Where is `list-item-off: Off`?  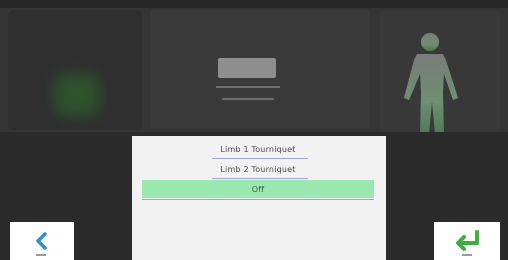 list-item-off: Off is located at coordinates (258, 189).